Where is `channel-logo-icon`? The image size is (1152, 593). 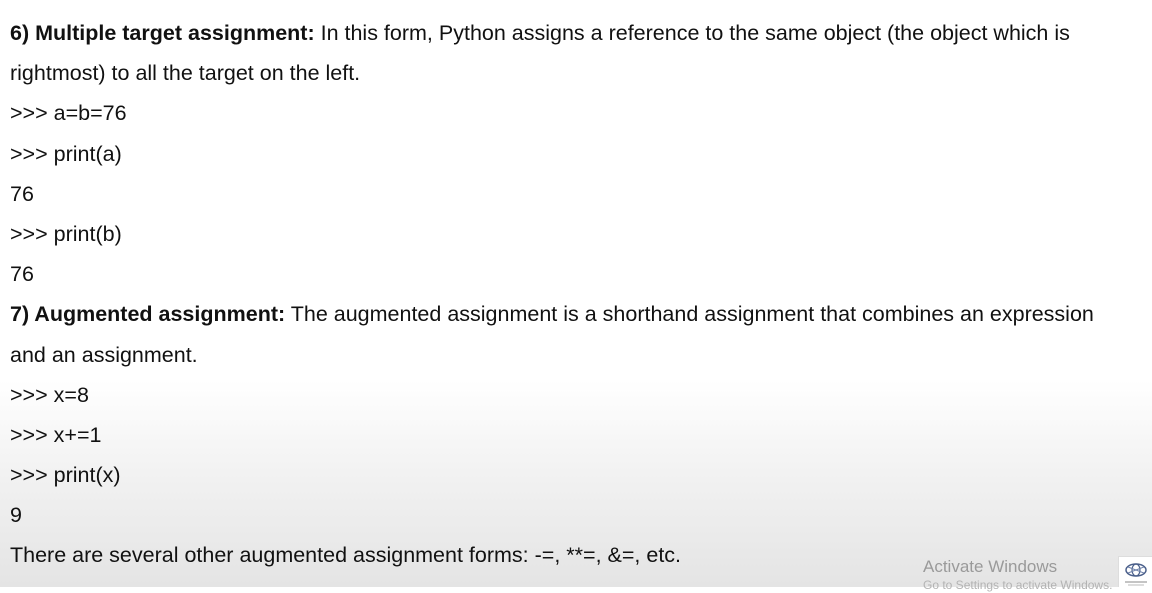 channel-logo-icon is located at coordinates (1135, 571).